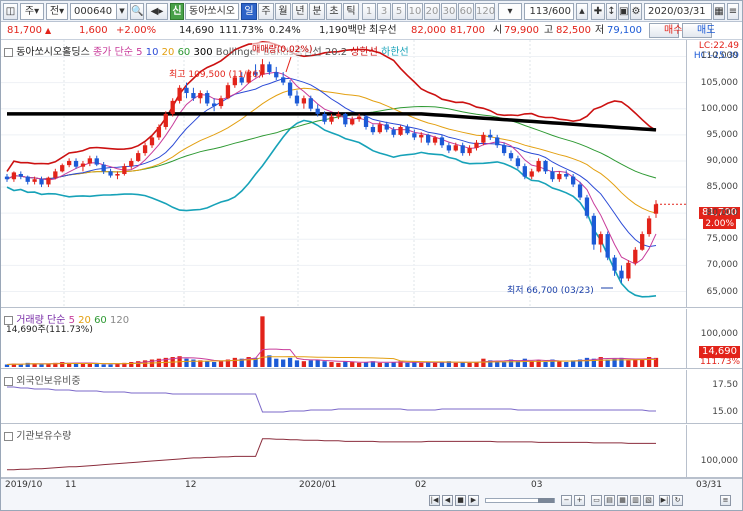 The width and height of the screenshot is (743, 511). I want to click on custom-period-select: ▾, so click(510, 11).